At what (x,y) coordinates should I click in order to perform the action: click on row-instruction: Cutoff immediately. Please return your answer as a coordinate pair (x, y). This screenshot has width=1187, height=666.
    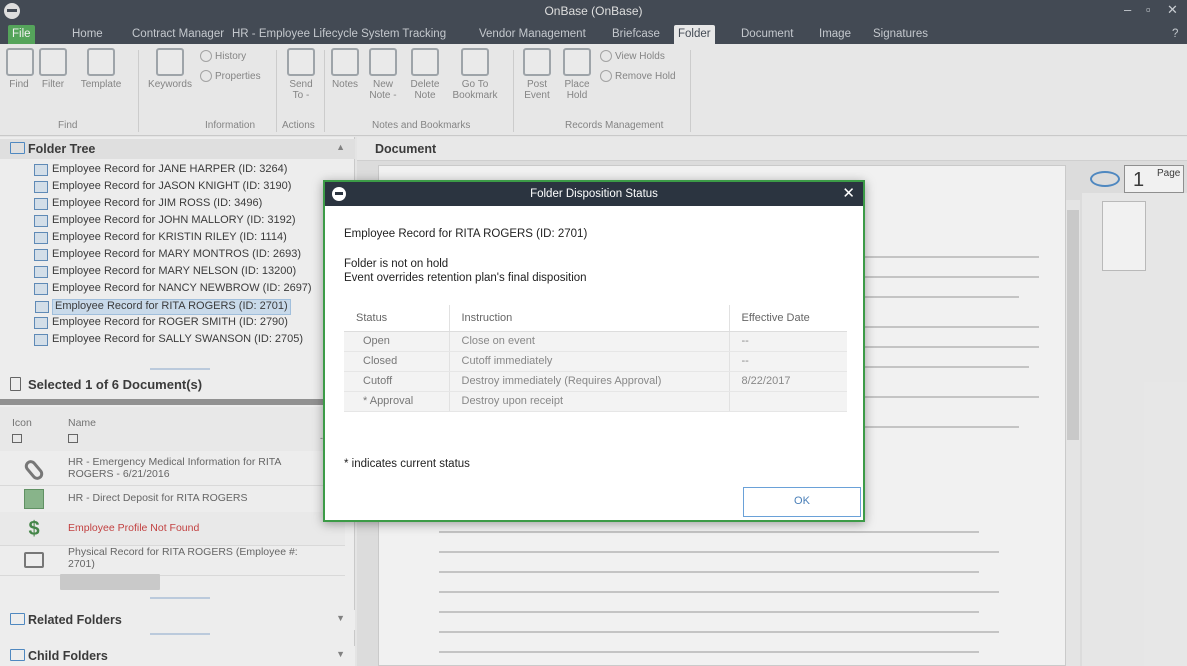
    Looking at the image, I should click on (588, 361).